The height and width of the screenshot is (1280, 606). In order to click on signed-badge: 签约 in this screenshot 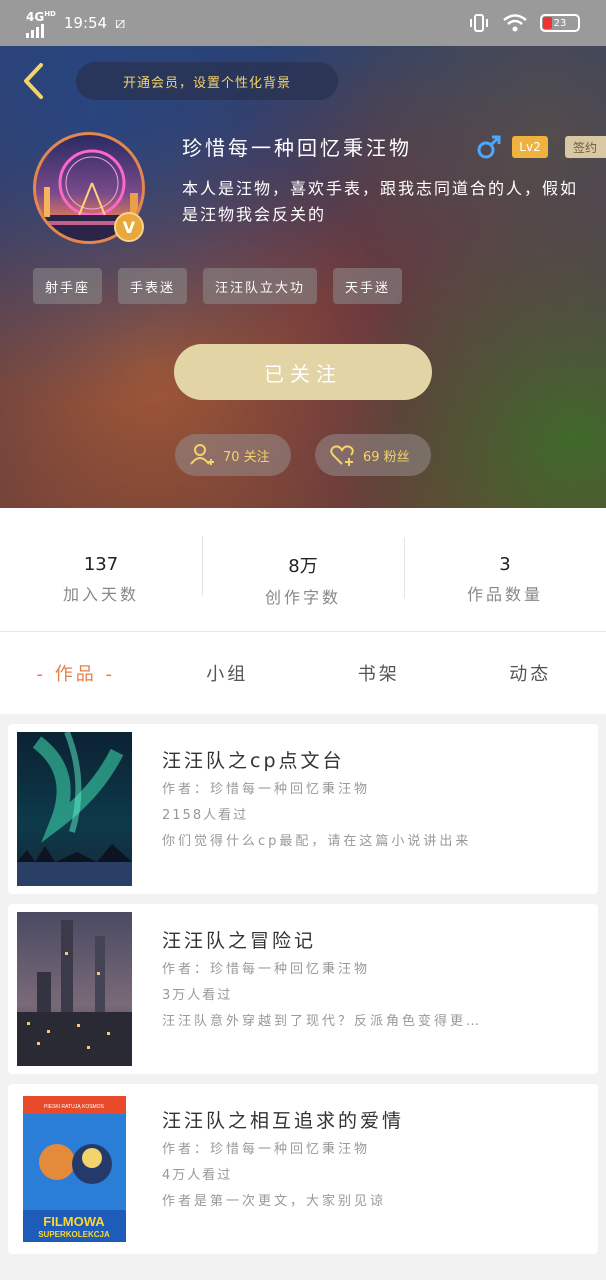, I will do `click(585, 147)`.